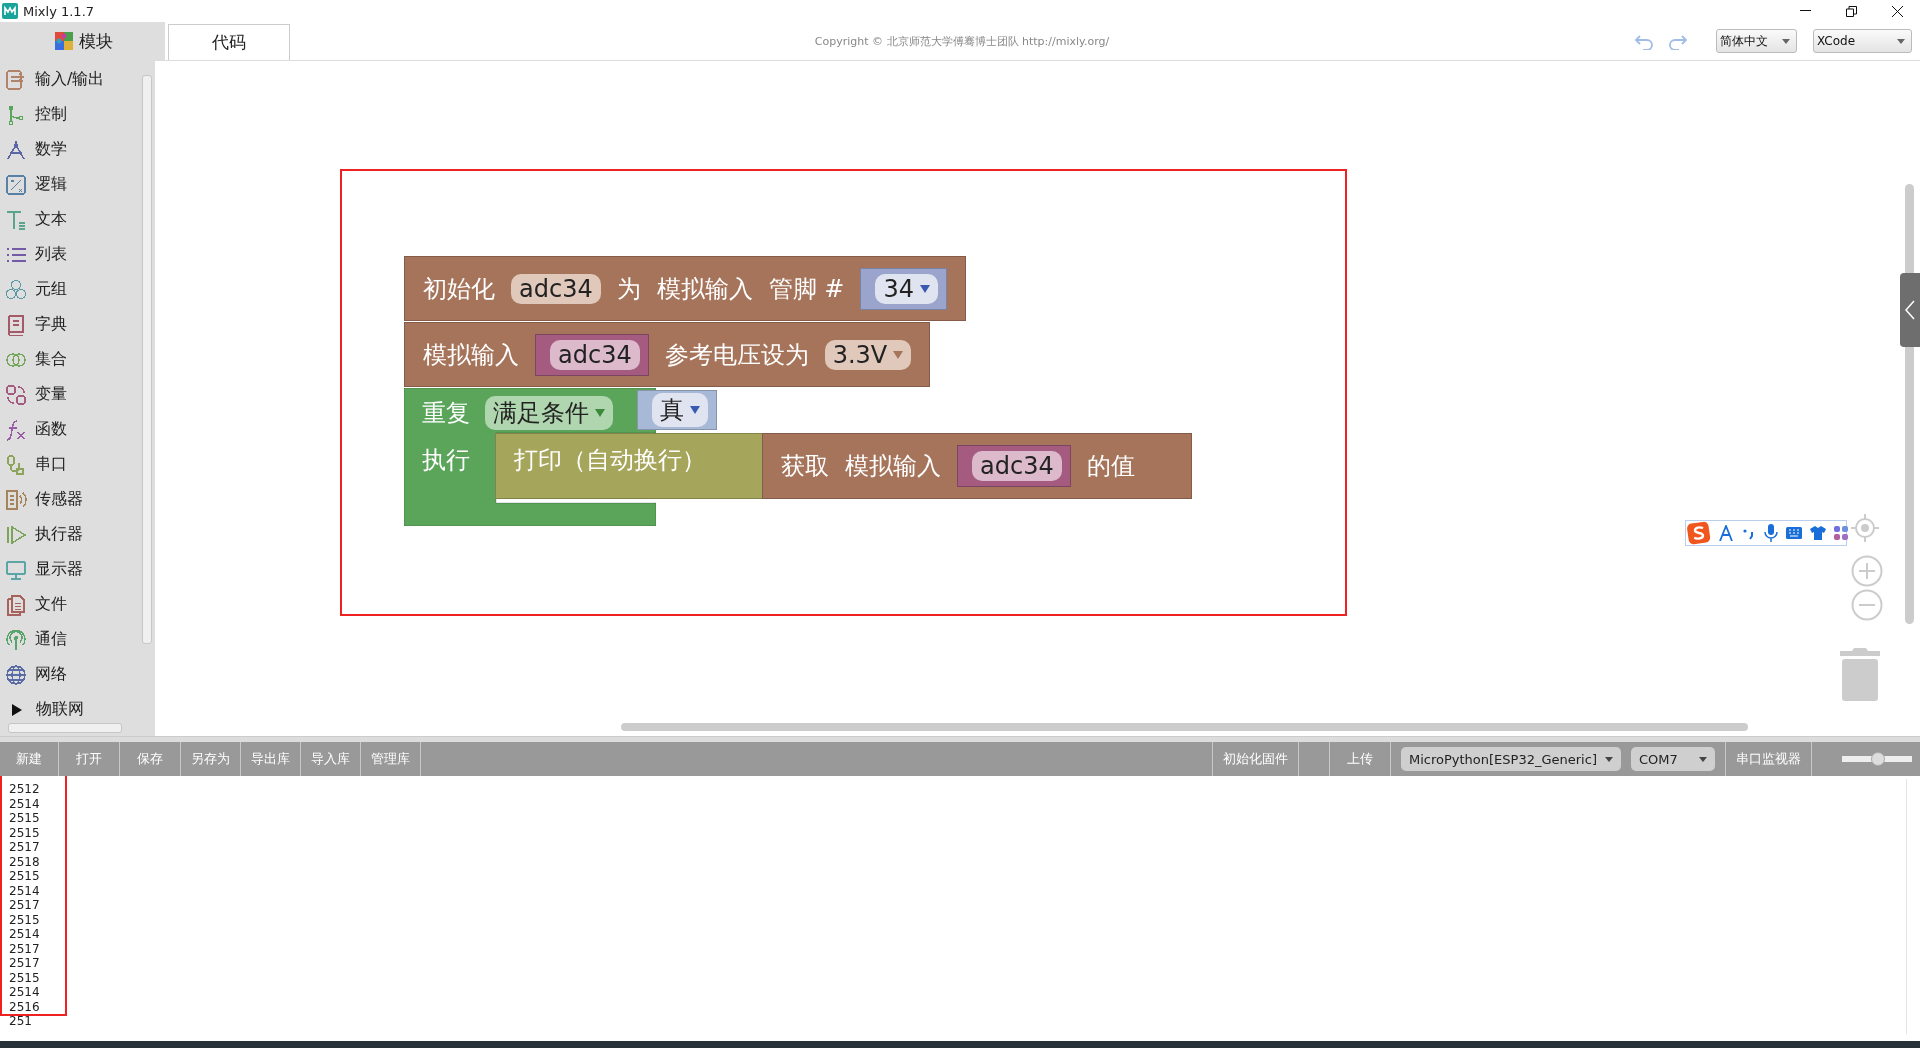 The height and width of the screenshot is (1048, 1920). I want to click on block-label: 执行, so click(446, 460).